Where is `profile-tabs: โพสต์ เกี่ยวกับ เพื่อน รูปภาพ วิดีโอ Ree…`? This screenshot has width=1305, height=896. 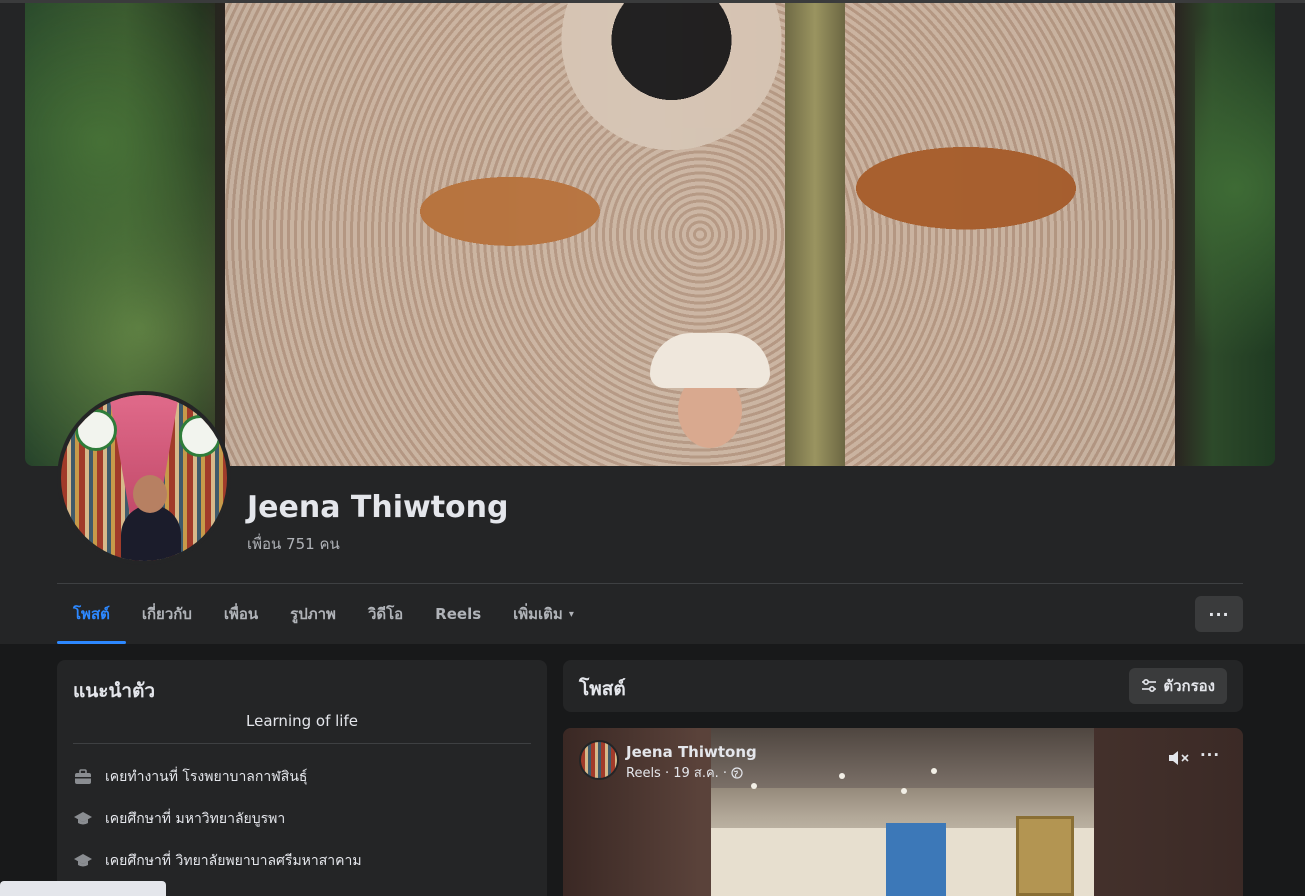 profile-tabs: โพสต์ เกี่ยวกับ เพื่อน รูปภาพ วิดีโอ Ree… is located at coordinates (323, 614).